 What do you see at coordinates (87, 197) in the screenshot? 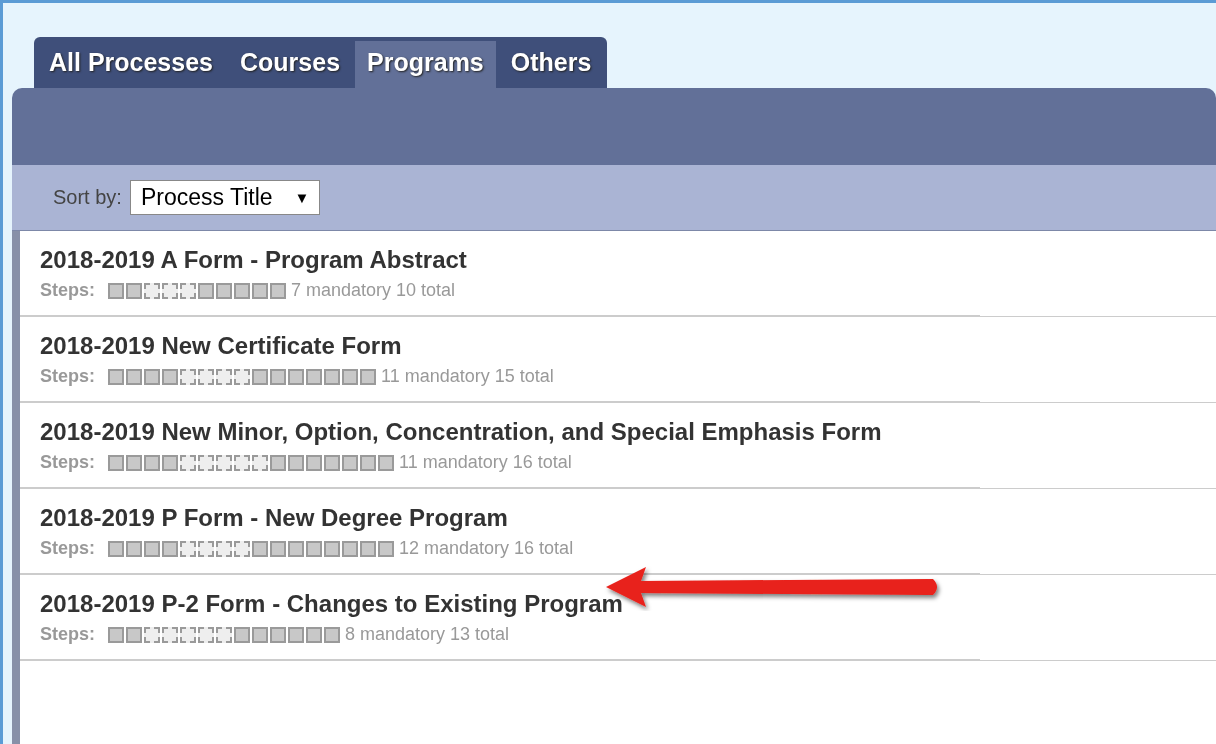
I see `sort-label: Sort by:` at bounding box center [87, 197].